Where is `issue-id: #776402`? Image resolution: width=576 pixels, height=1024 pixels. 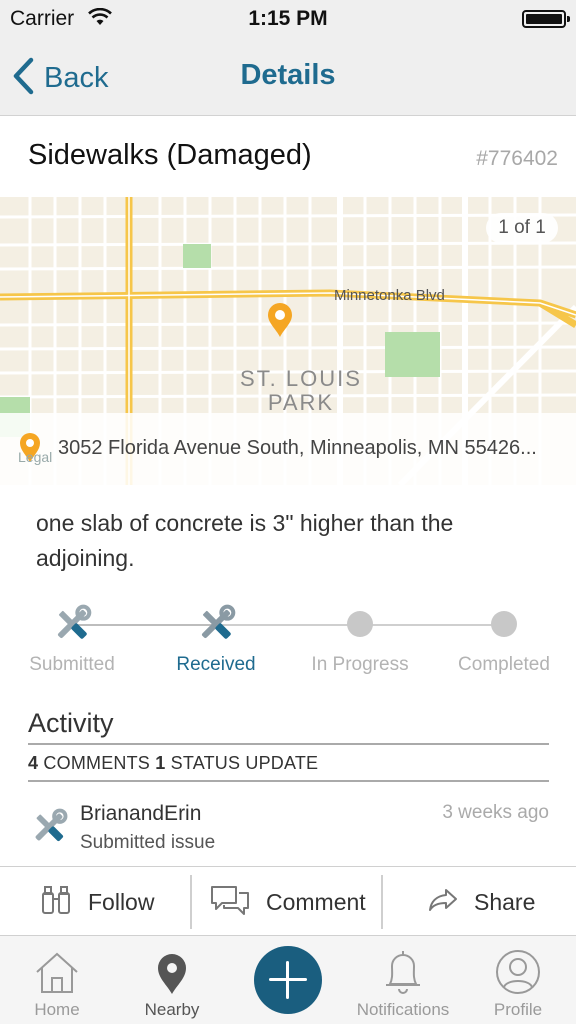
issue-id: #776402 is located at coordinates (517, 158).